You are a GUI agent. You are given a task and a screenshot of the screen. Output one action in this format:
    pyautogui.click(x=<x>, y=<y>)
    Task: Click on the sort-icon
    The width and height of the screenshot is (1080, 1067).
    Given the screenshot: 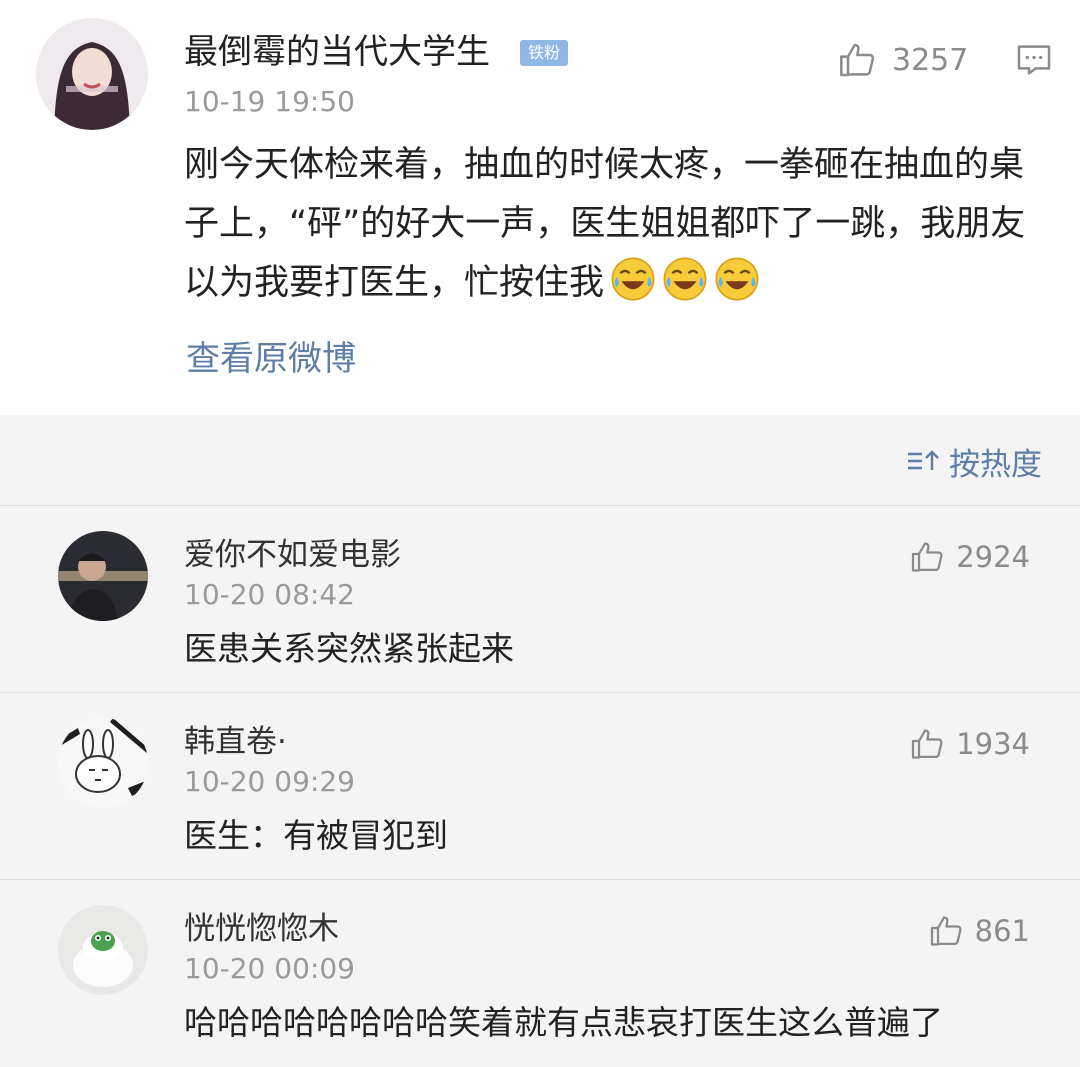 What is the action you would take?
    pyautogui.click(x=923, y=460)
    